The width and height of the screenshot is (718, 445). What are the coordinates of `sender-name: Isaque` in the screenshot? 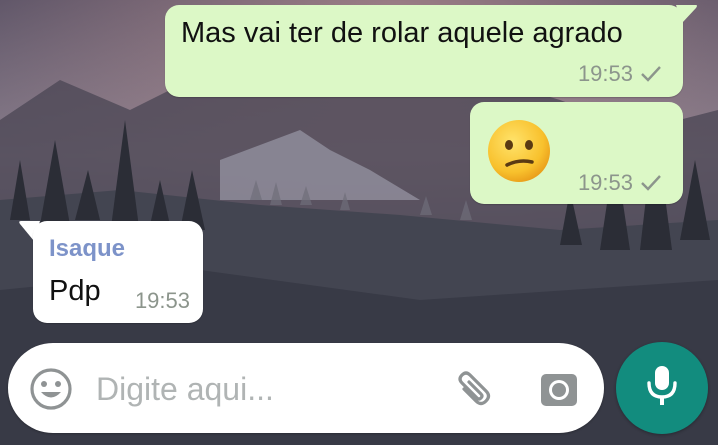 It's located at (87, 249).